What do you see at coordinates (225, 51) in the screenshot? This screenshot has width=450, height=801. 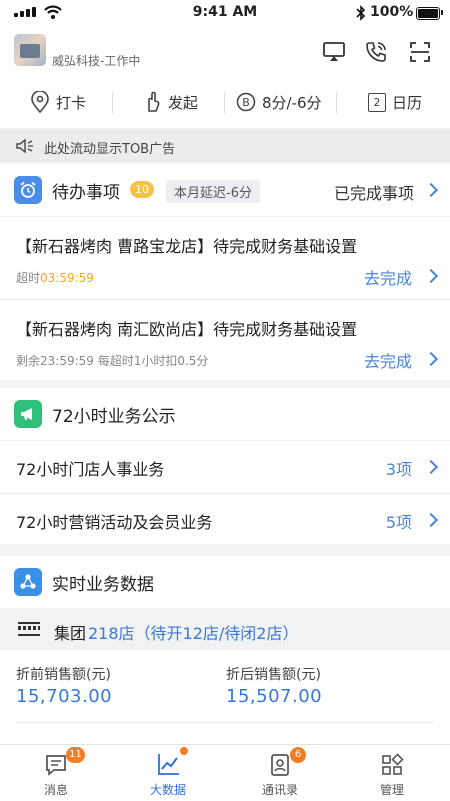 I see `app-header: 威弘科技-工作中` at bounding box center [225, 51].